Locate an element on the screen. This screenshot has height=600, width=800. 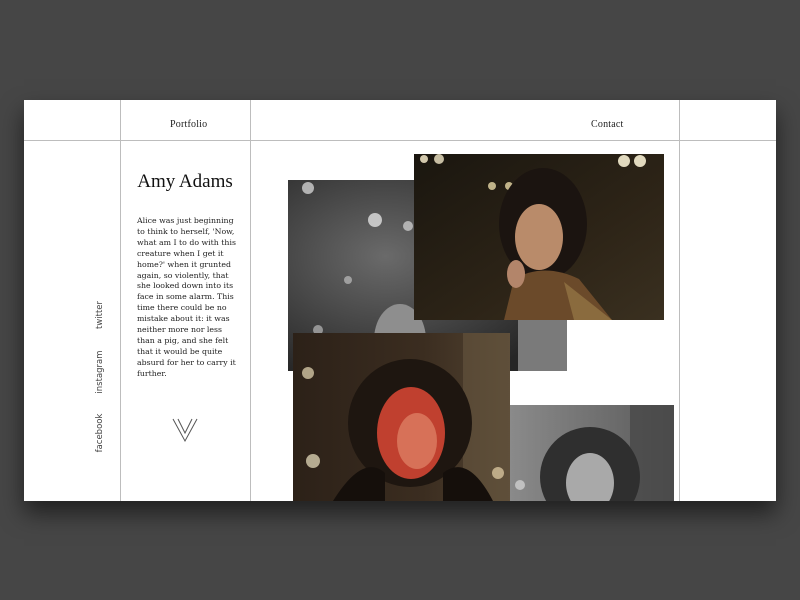
photo-gray-bottom is located at coordinates (592, 453).